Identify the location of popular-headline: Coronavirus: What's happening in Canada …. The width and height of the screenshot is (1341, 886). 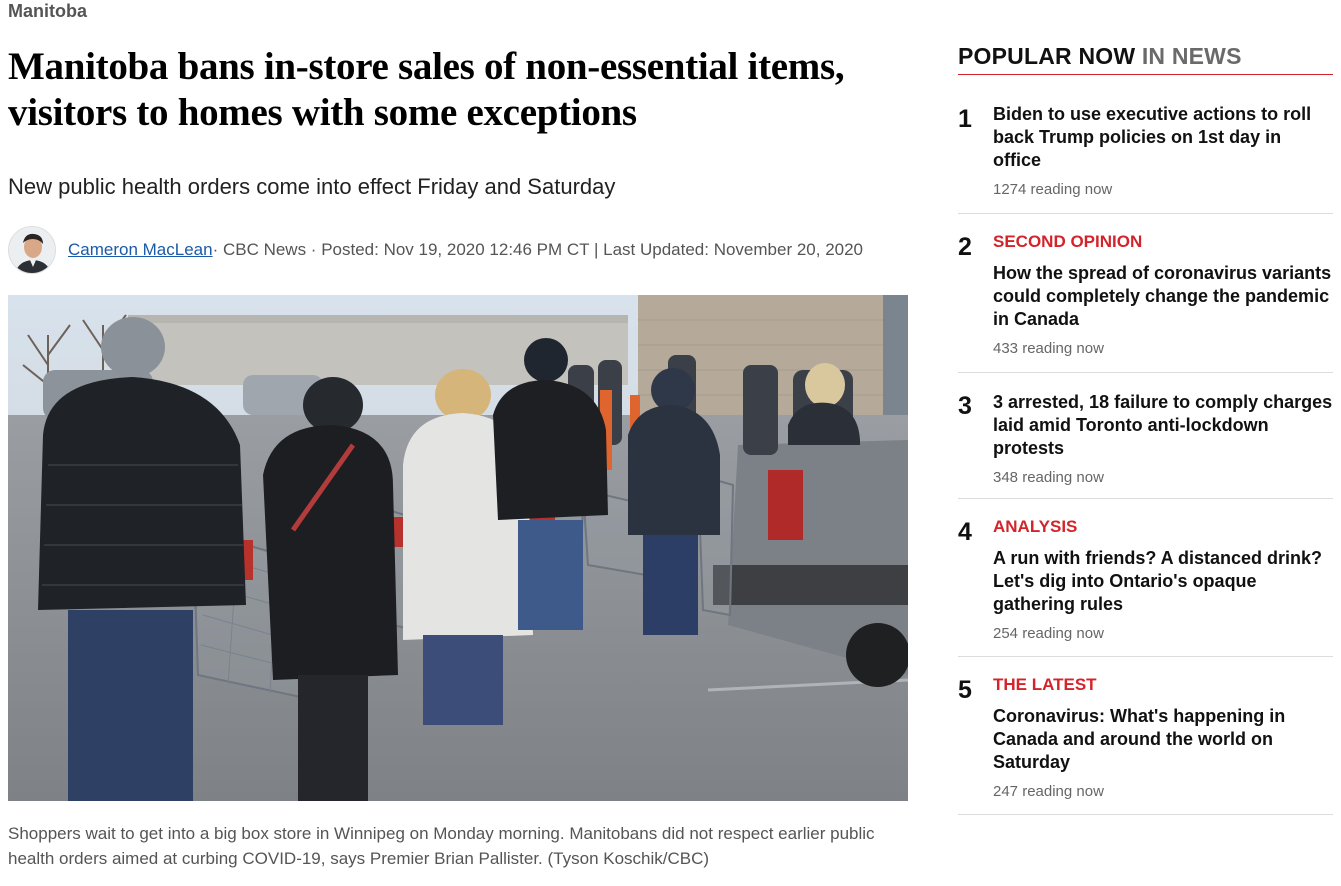
(1163, 739).